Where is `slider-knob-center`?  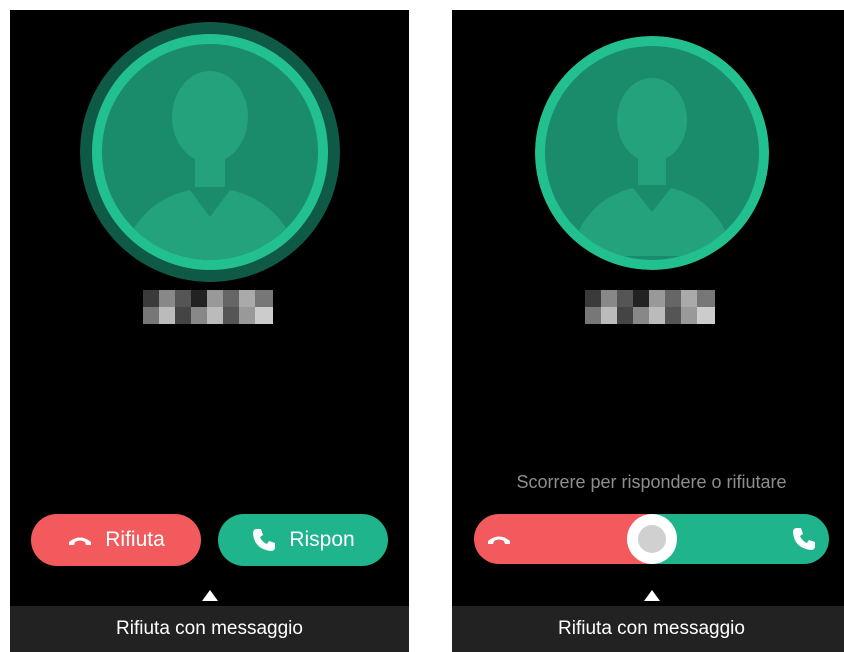
slider-knob-center is located at coordinates (652, 539).